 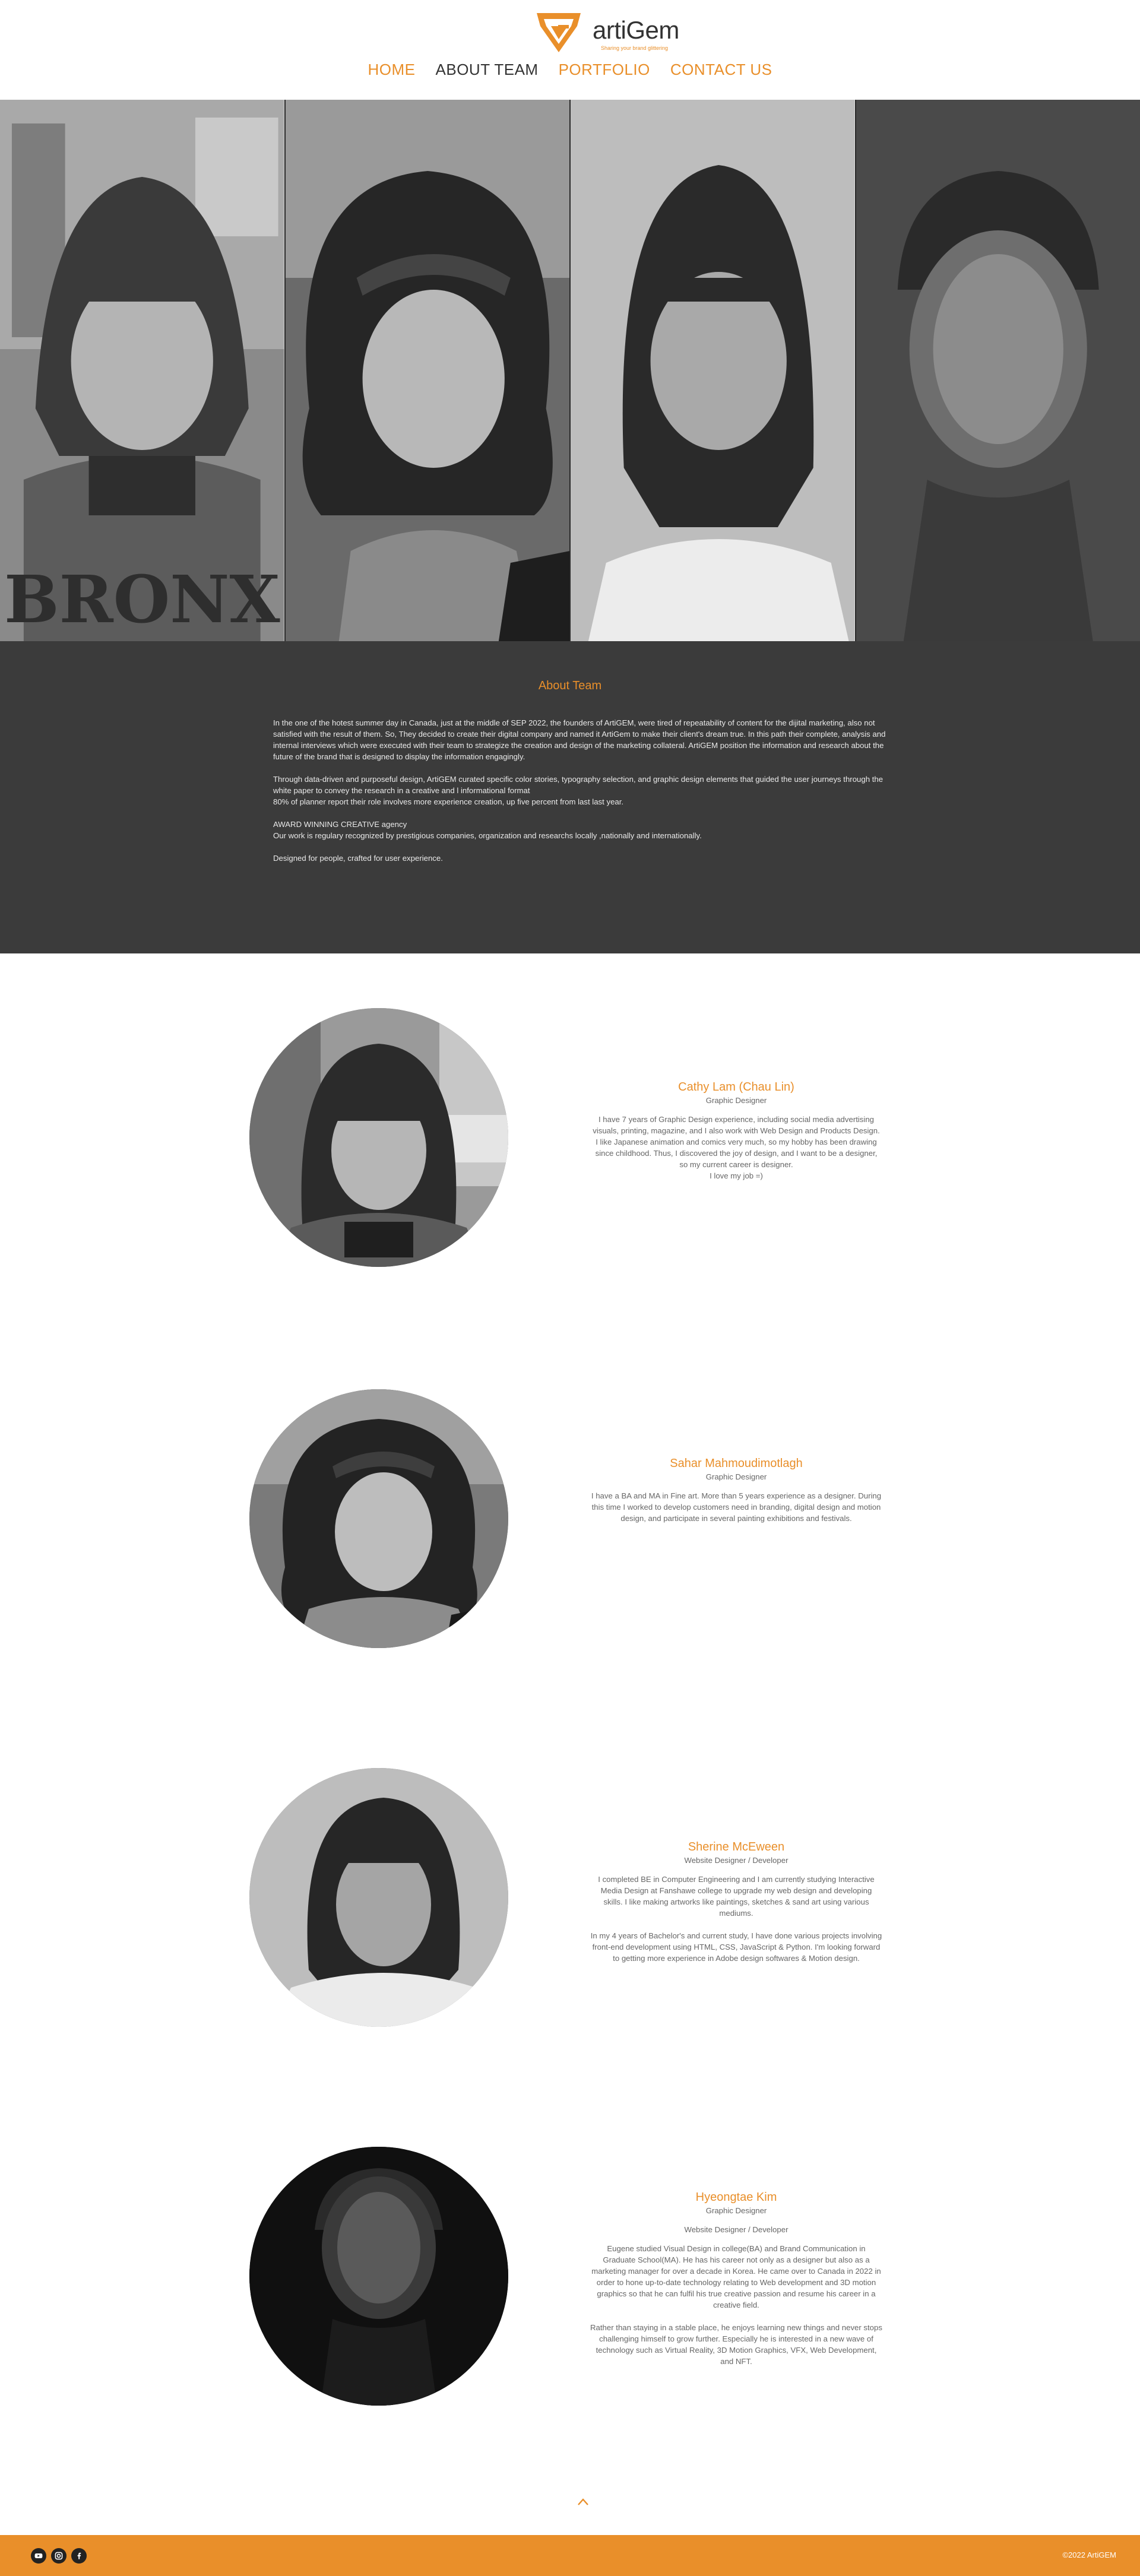 I want to click on main-nav: HOME ABOUT TEAM PORTFOLIO CONTACT US, so click(x=570, y=70).